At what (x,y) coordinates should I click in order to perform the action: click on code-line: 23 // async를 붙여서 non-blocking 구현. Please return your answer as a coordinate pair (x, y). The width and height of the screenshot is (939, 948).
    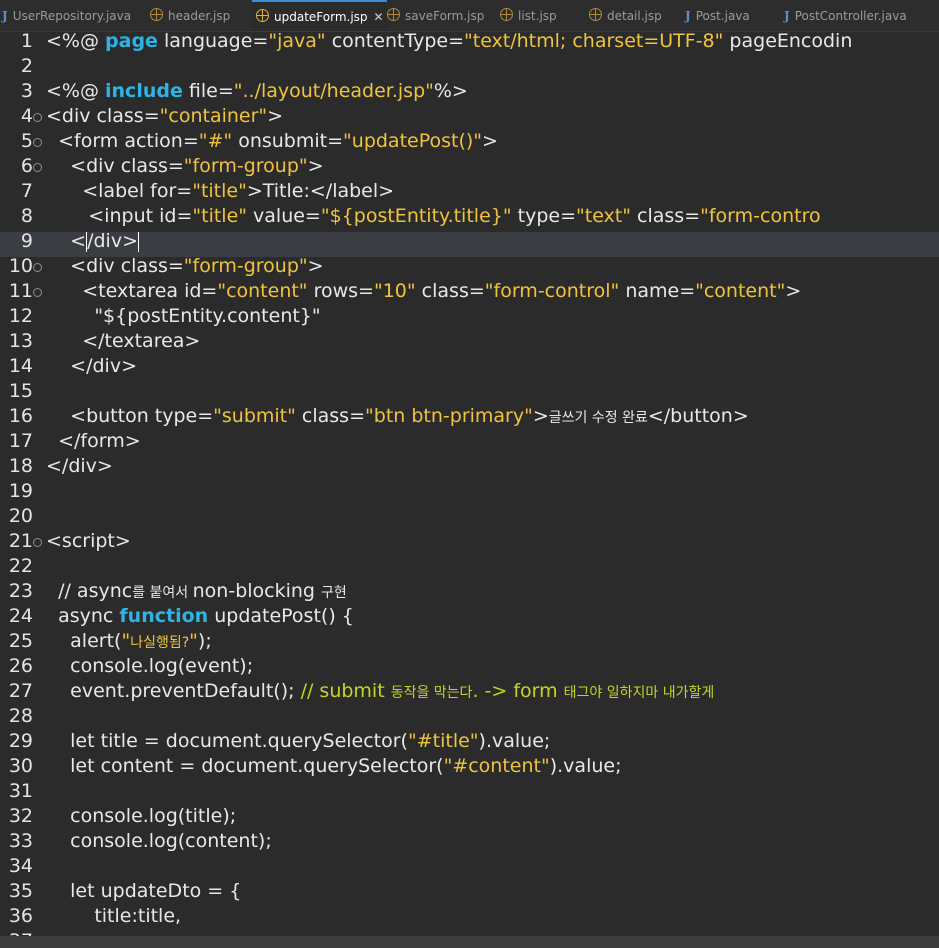
    Looking at the image, I should click on (469, 593).